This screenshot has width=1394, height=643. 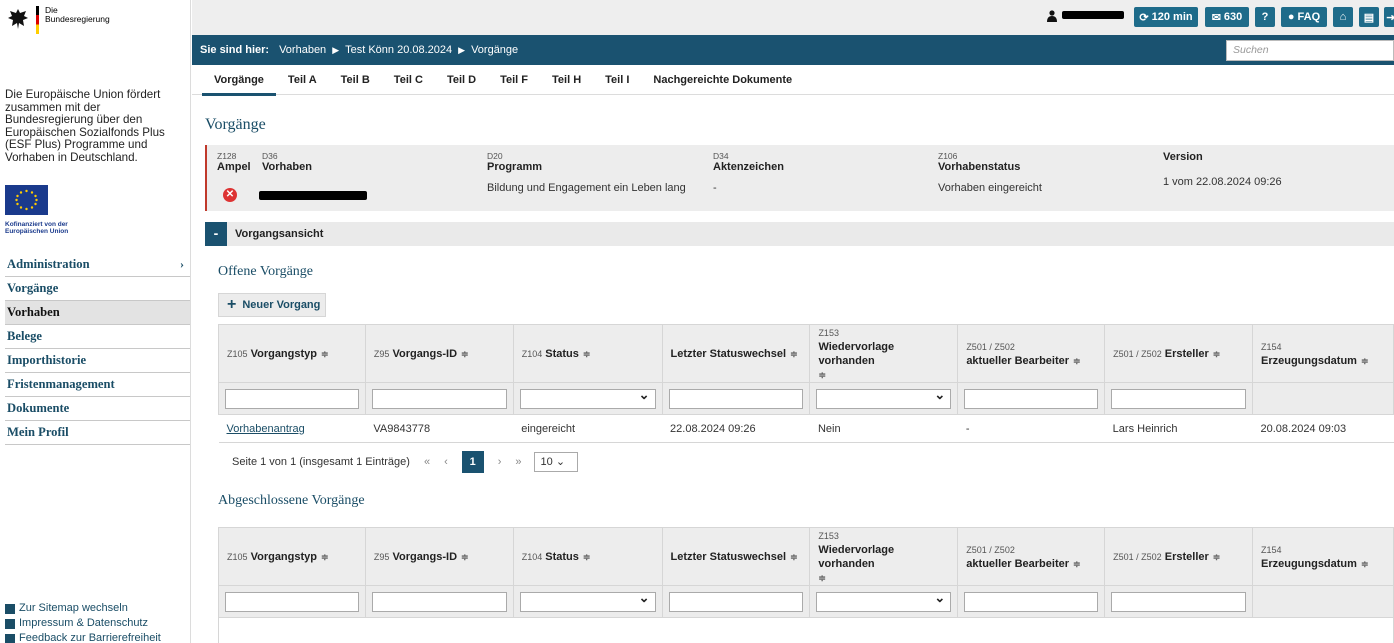 I want to click on info-label: Vorhaben, so click(x=287, y=167).